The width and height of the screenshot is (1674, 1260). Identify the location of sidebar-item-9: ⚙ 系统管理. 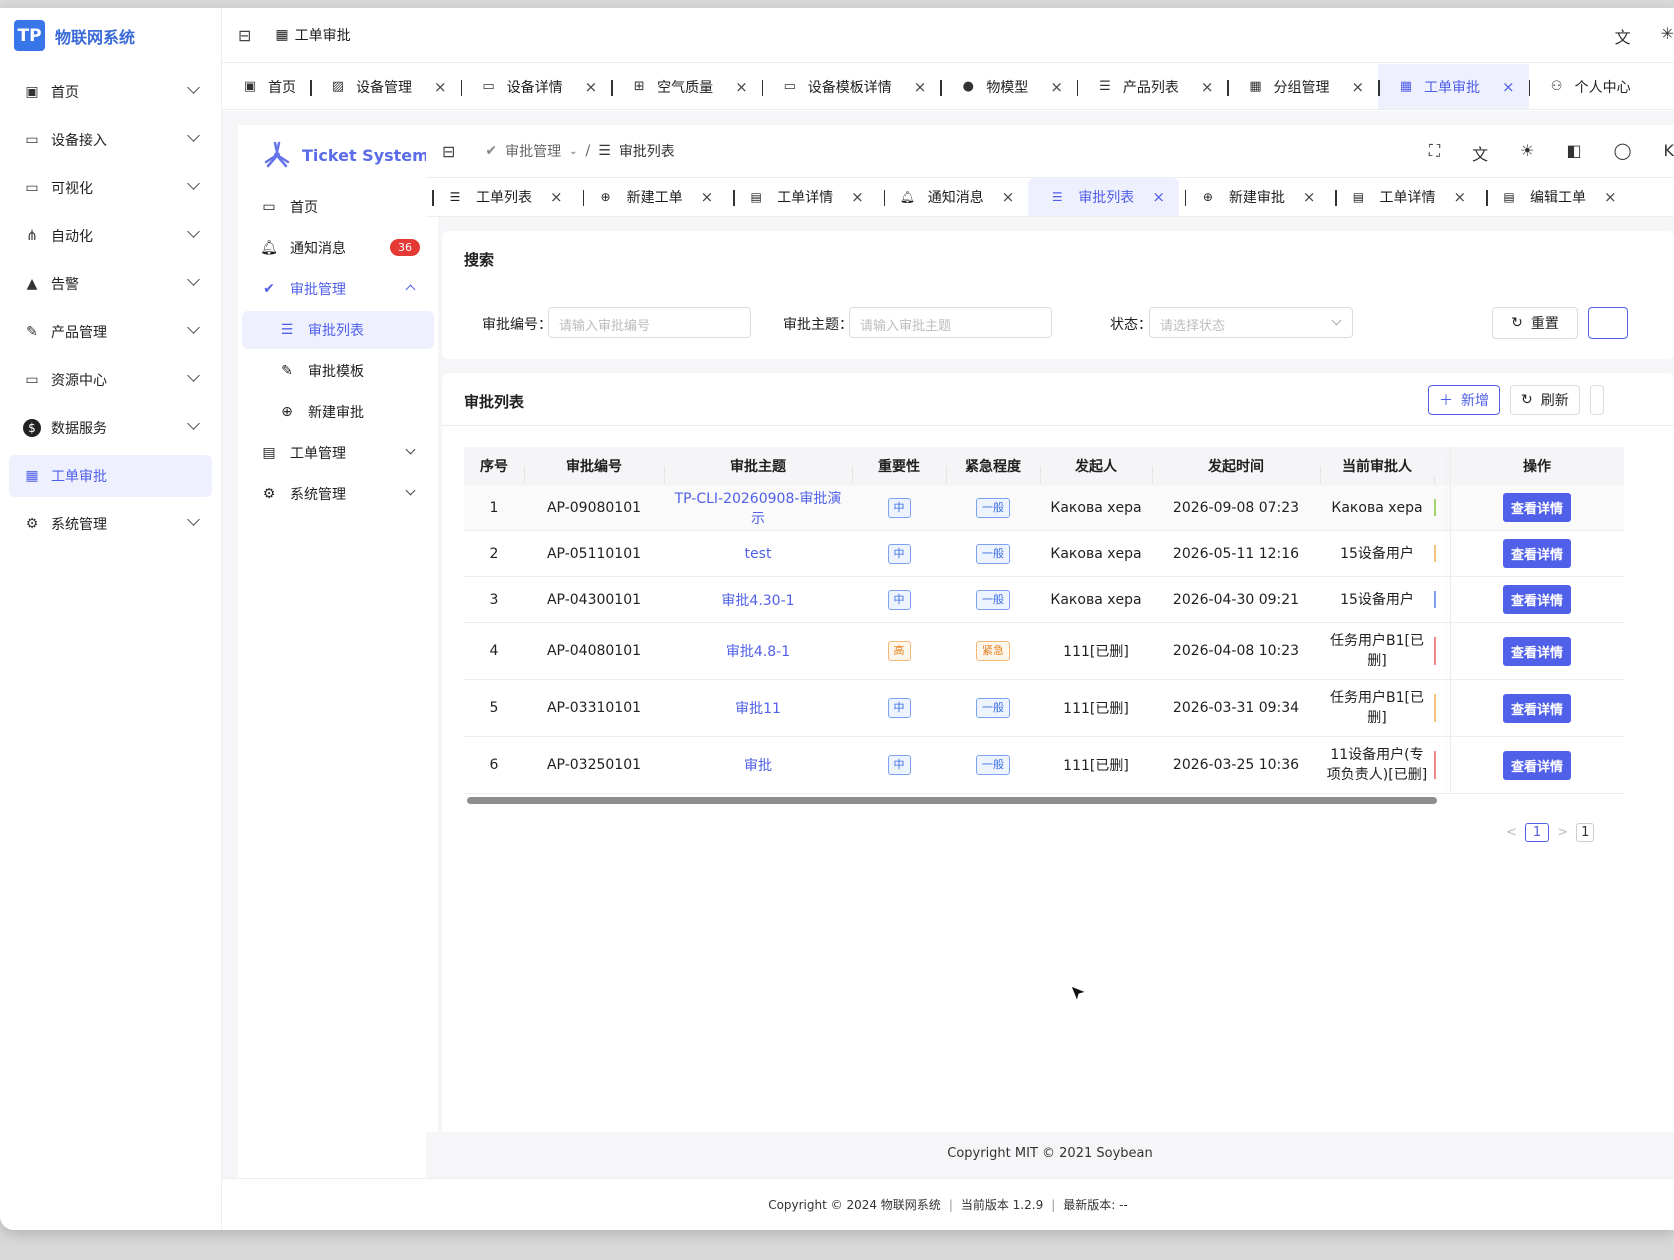
(110, 524).